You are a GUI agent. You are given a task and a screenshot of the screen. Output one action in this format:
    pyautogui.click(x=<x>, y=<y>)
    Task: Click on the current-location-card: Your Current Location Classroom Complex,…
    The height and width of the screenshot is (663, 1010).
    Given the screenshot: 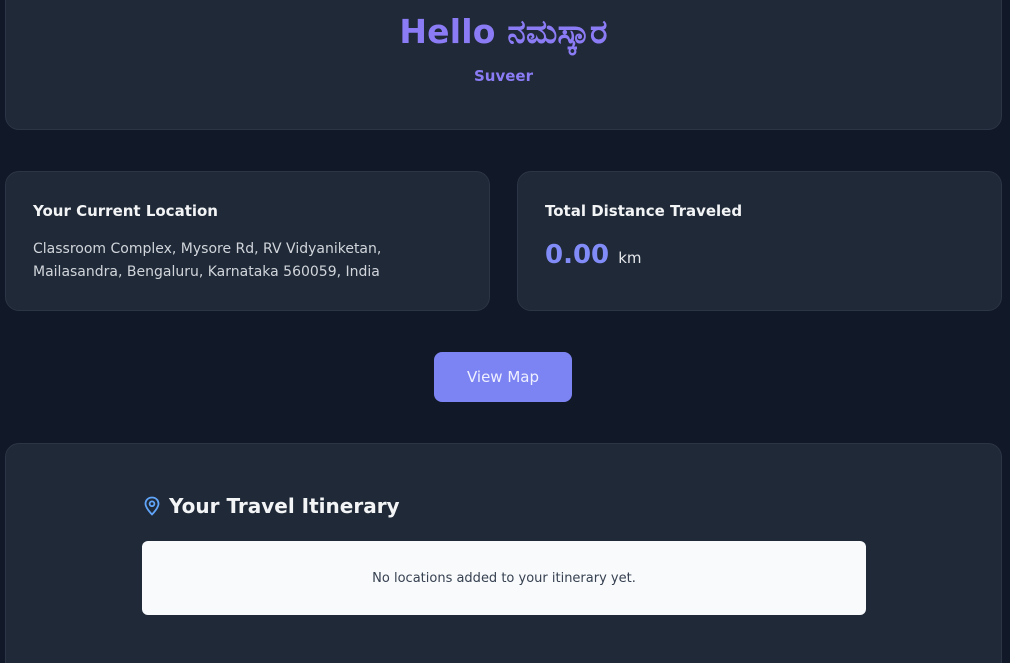 What is the action you would take?
    pyautogui.click(x=247, y=241)
    